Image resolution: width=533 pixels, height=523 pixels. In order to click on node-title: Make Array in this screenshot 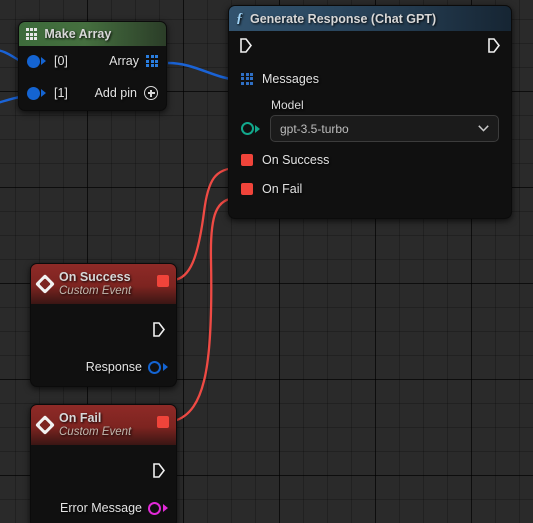, I will do `click(78, 34)`.